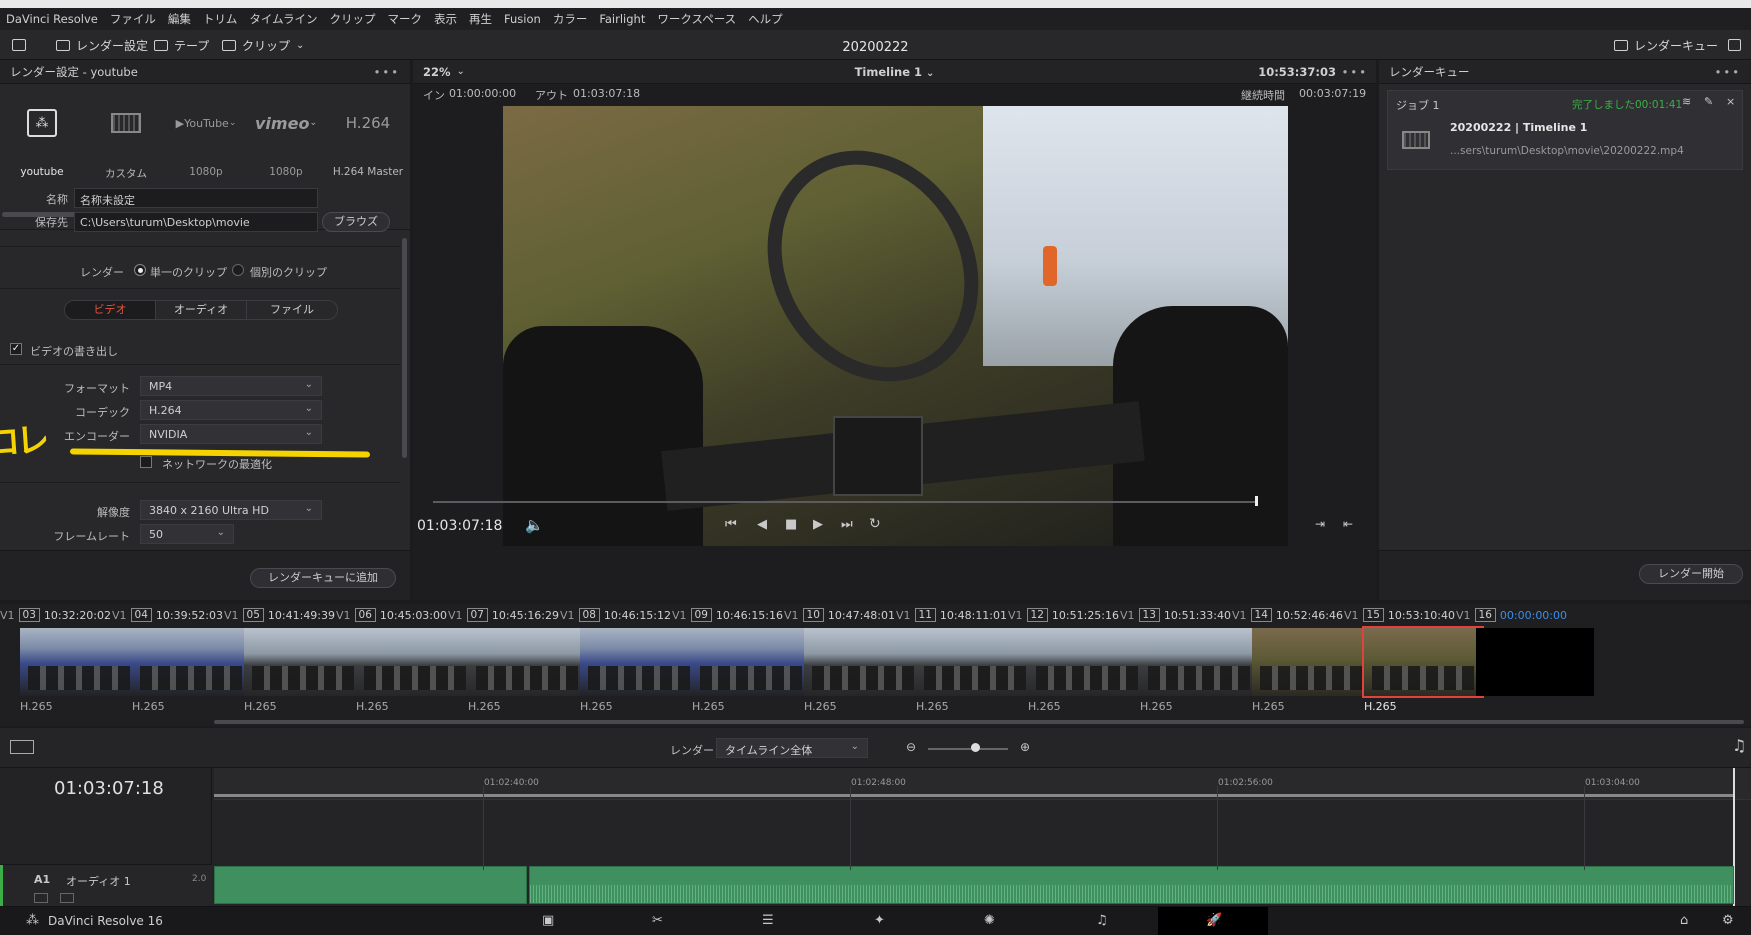  What do you see at coordinates (231, 510) in the screenshot?
I see `resolution-select: 3840 x 2160 Ultra HD ⌄` at bounding box center [231, 510].